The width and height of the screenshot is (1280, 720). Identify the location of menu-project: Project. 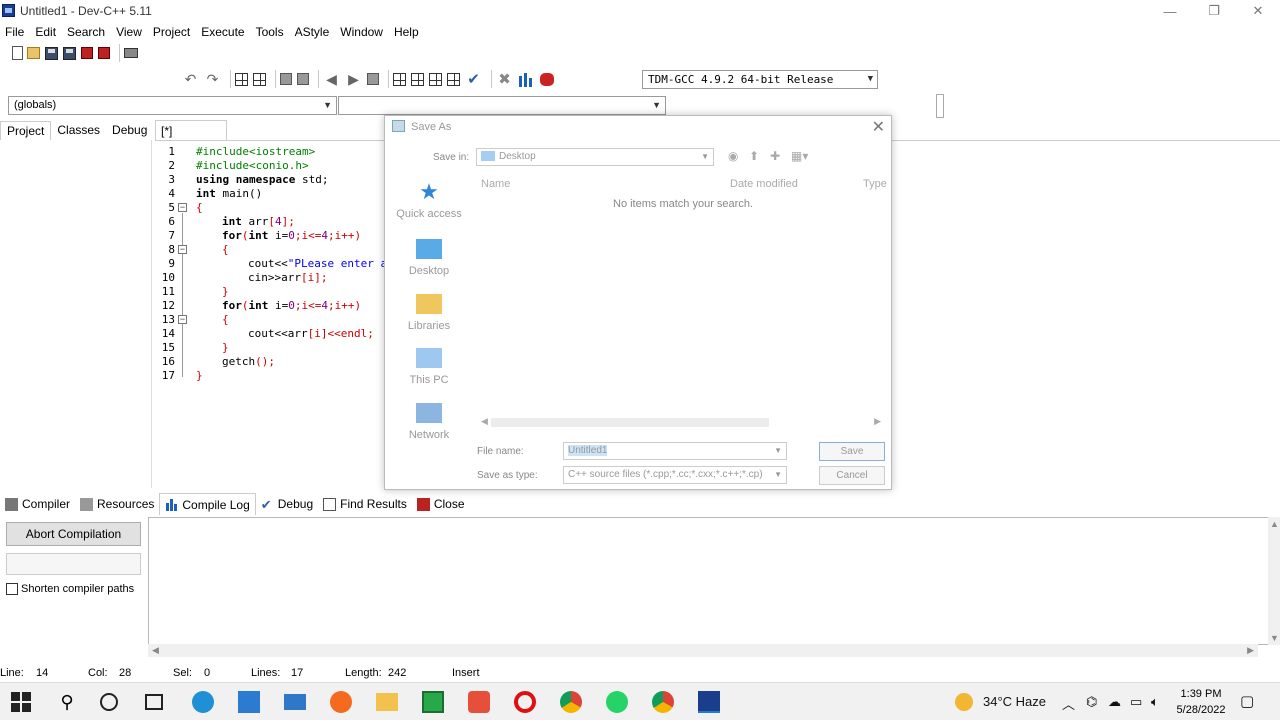
(172, 32).